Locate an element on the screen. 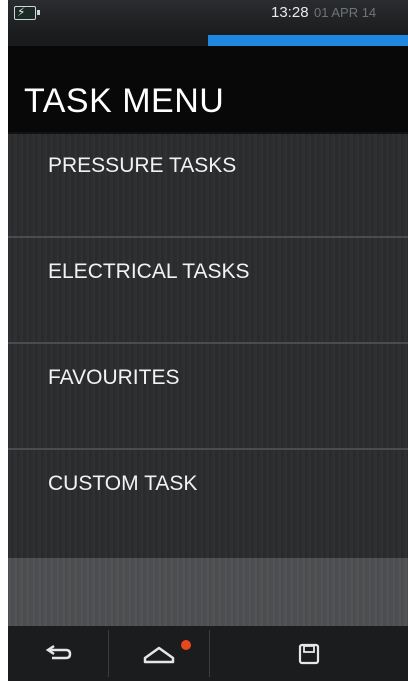 This screenshot has height=681, width=408. back-arrow-icon is located at coordinates (58, 651).